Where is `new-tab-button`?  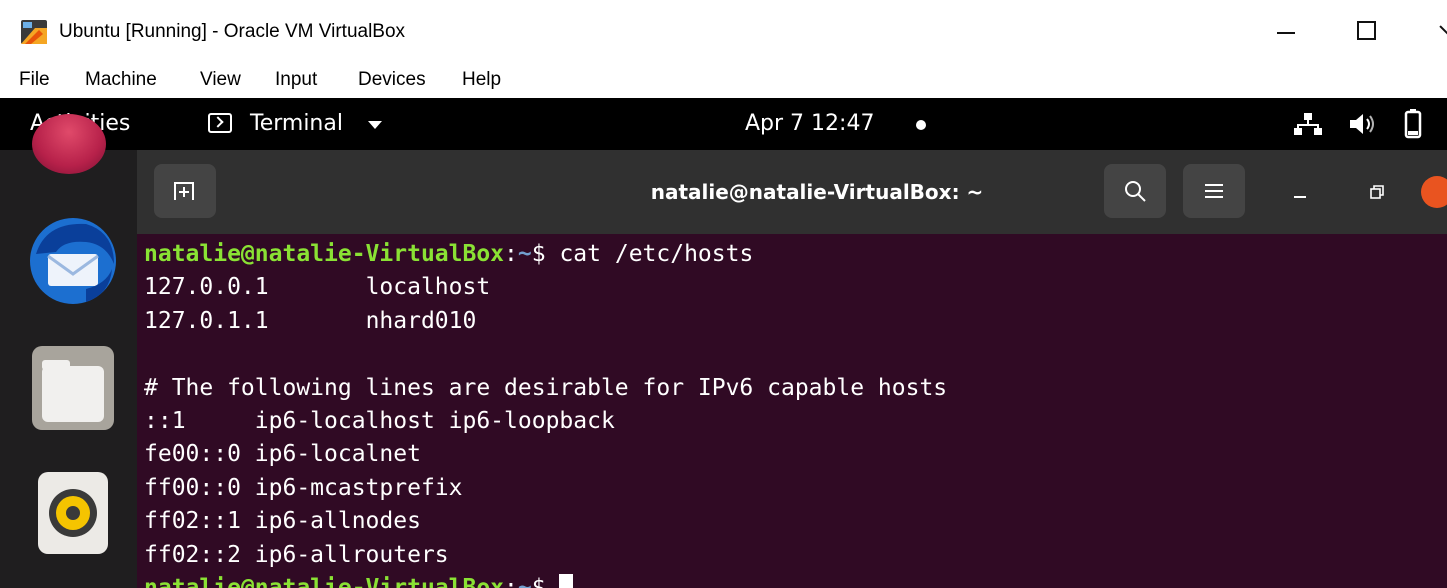 new-tab-button is located at coordinates (185, 191).